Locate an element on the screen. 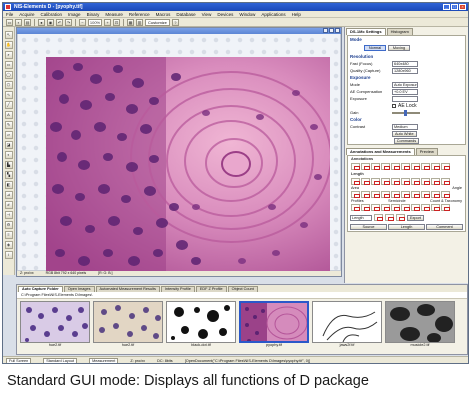  full-screen-tab: Full Screen is located at coordinates (19, 360).